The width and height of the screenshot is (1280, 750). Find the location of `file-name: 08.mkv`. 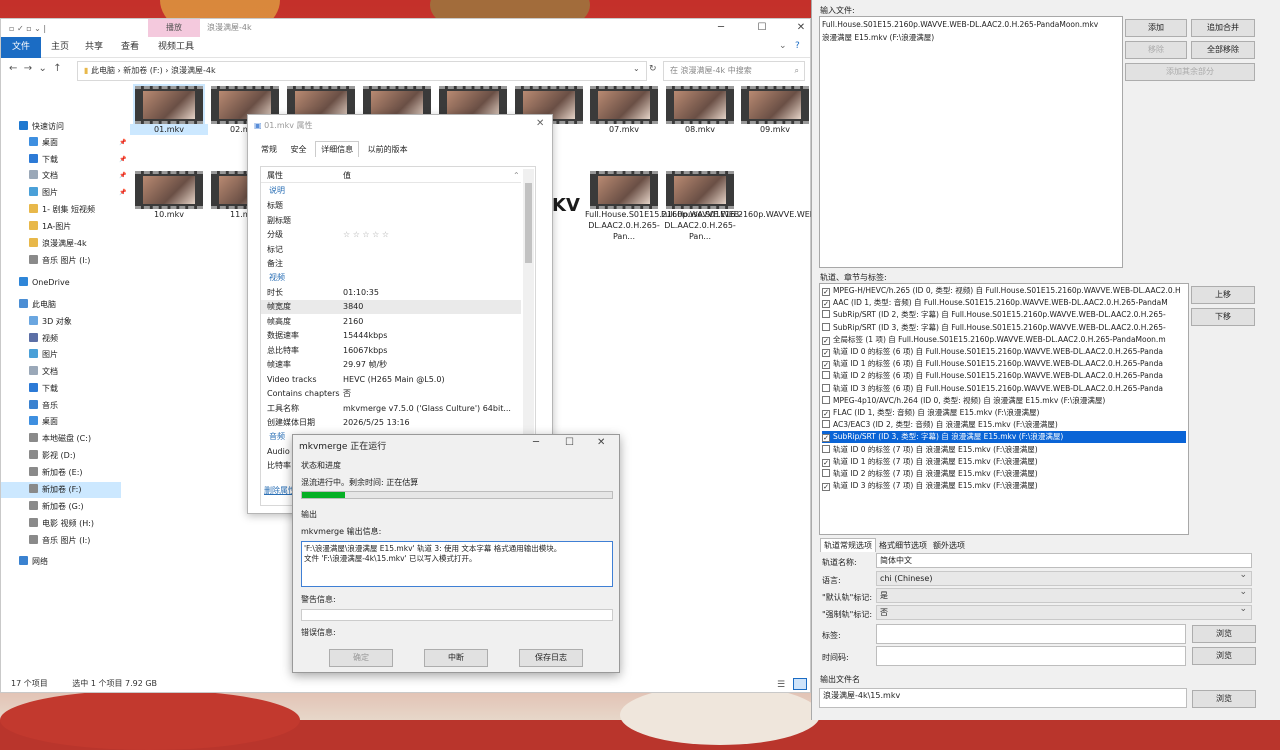

file-name: 08.mkv is located at coordinates (700, 129).